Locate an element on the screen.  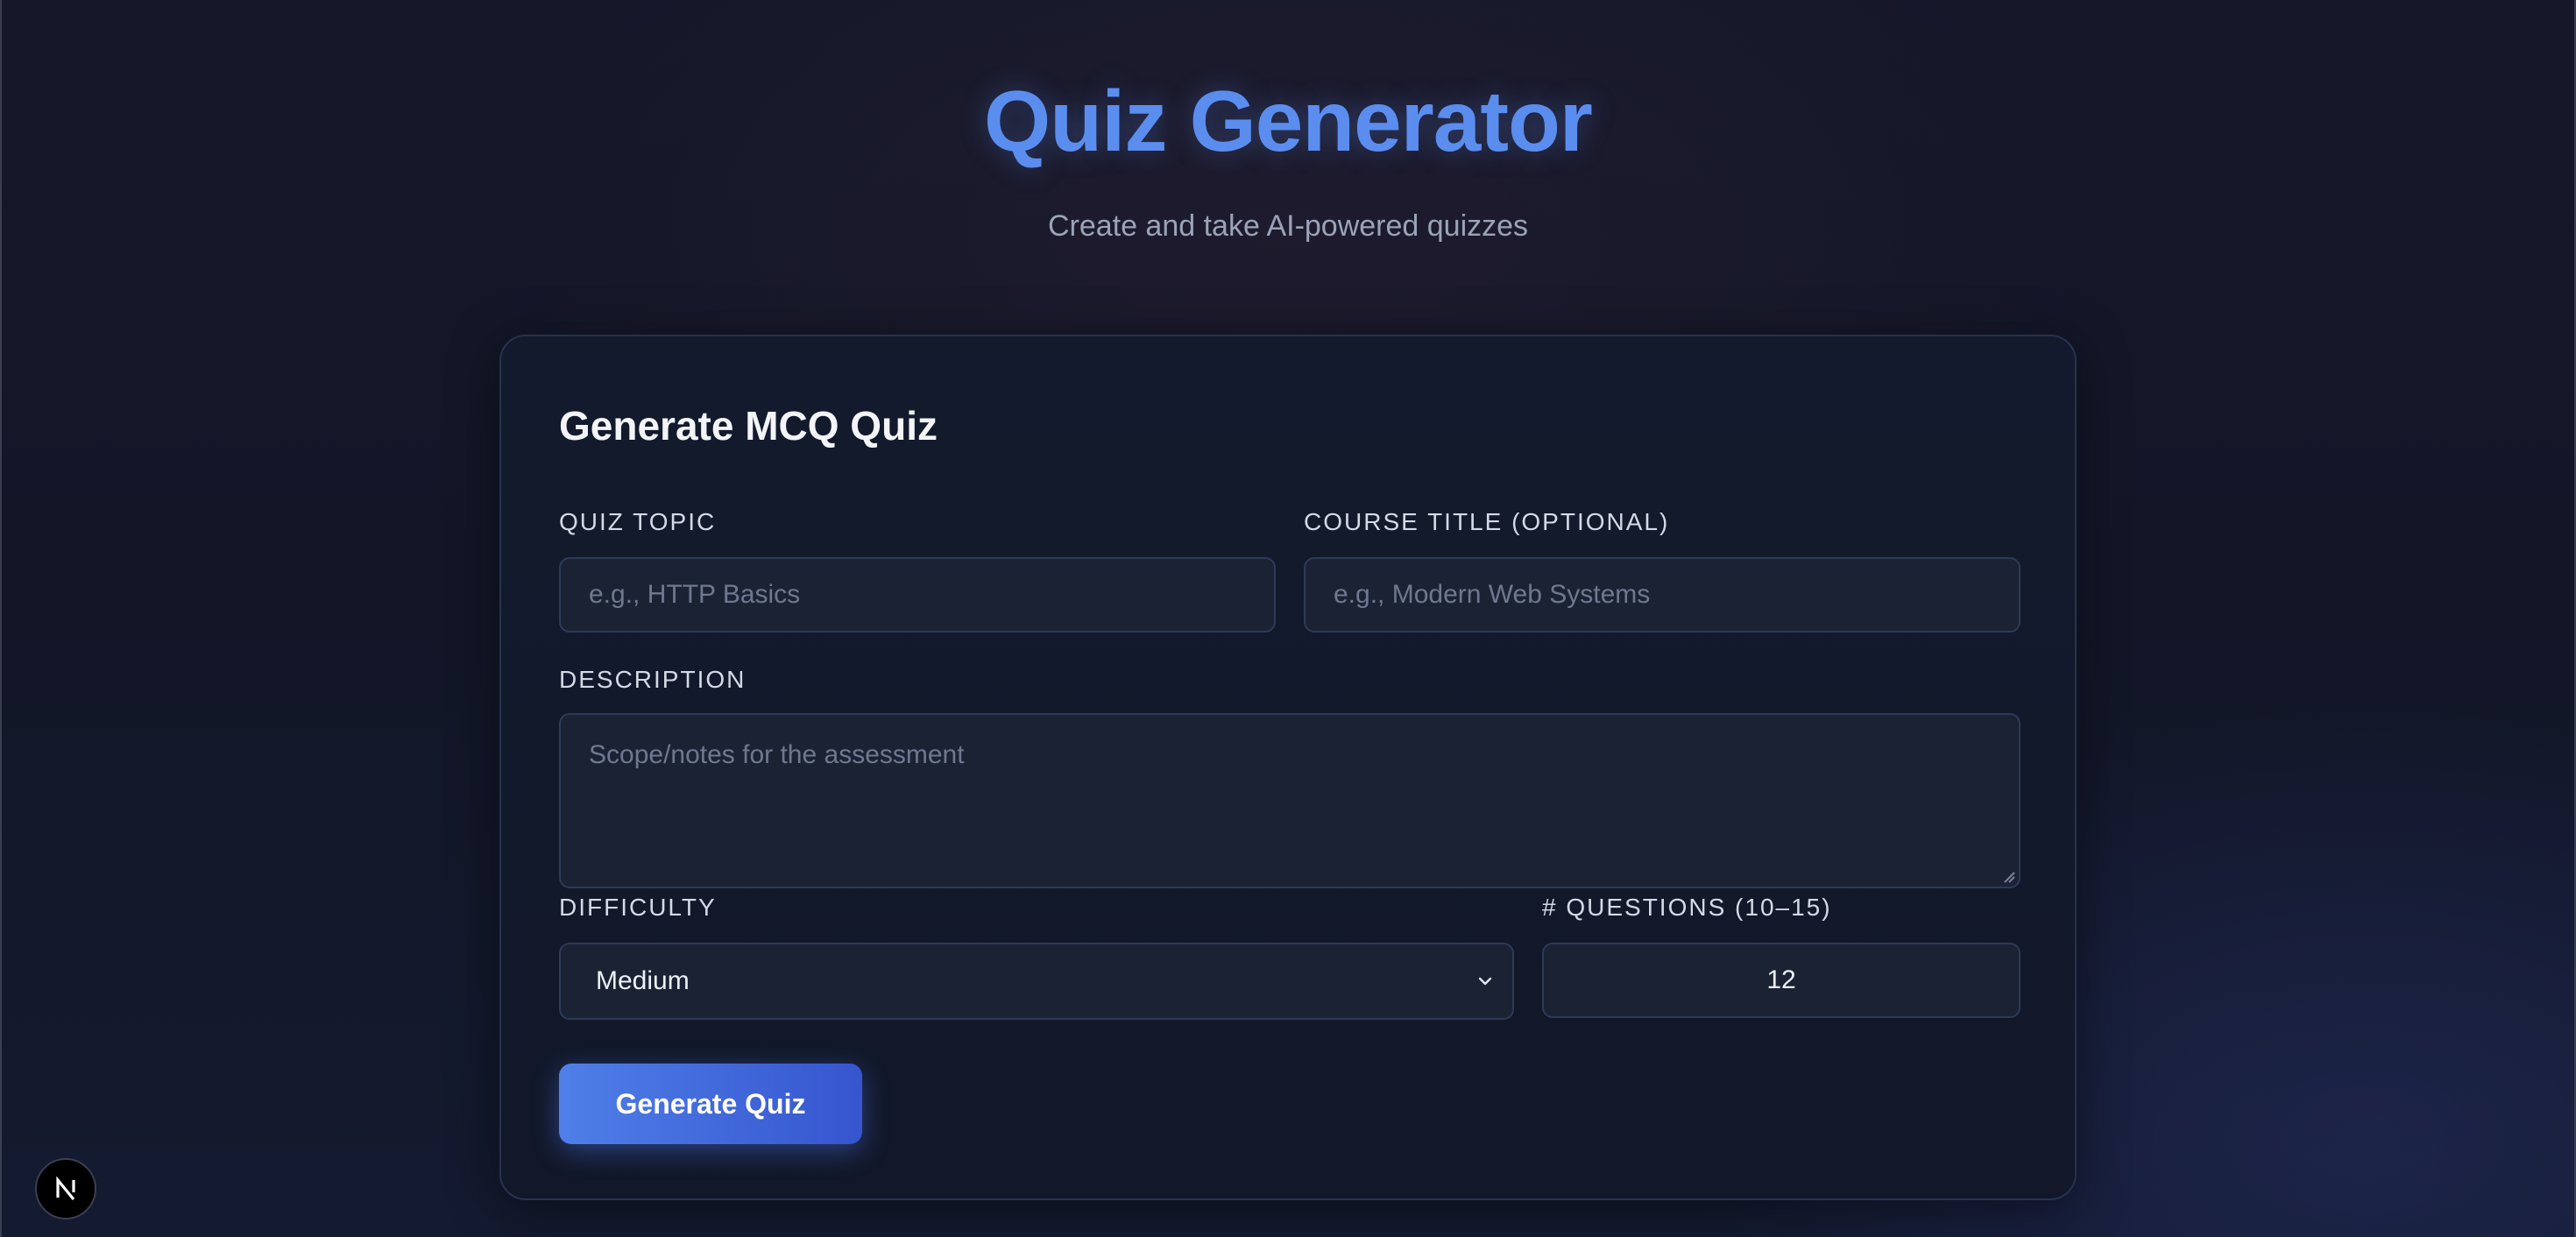
form-title: Generate MCQ Quiz is located at coordinates (748, 426).